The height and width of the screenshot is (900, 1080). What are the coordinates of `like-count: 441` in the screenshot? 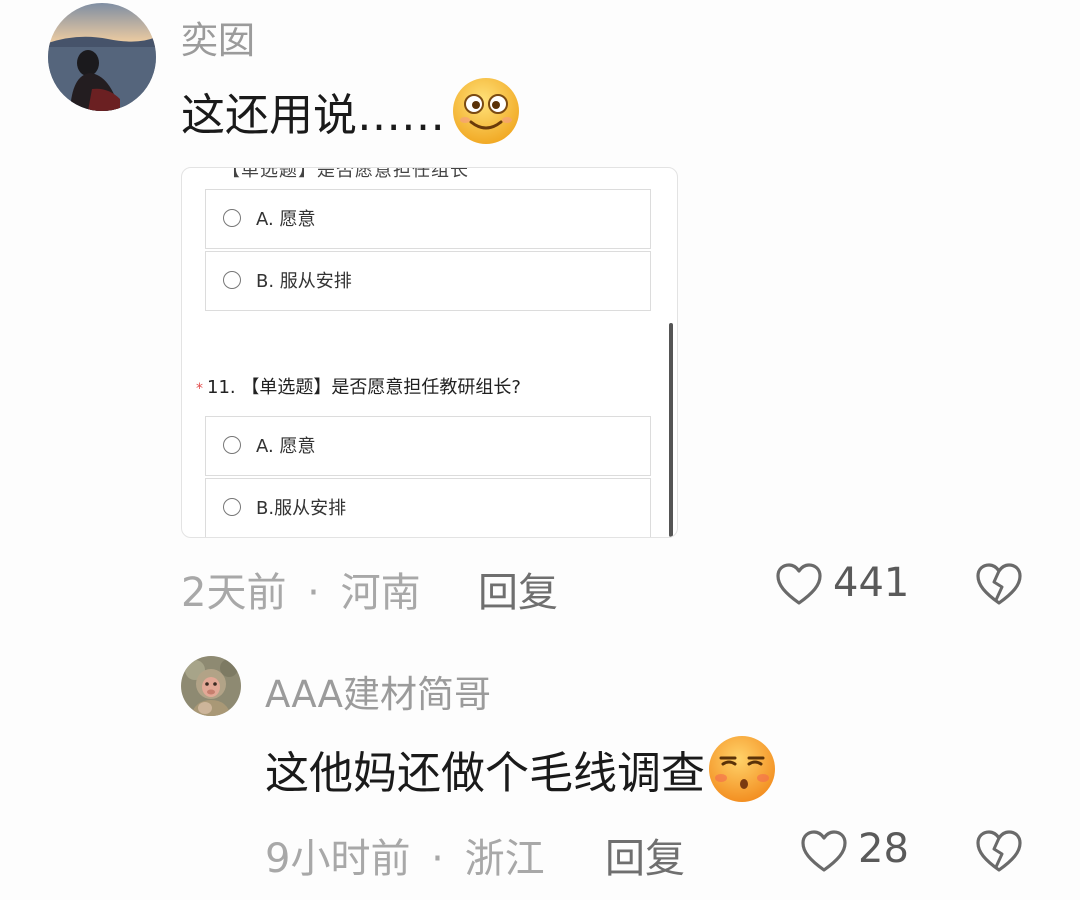 It's located at (871, 583).